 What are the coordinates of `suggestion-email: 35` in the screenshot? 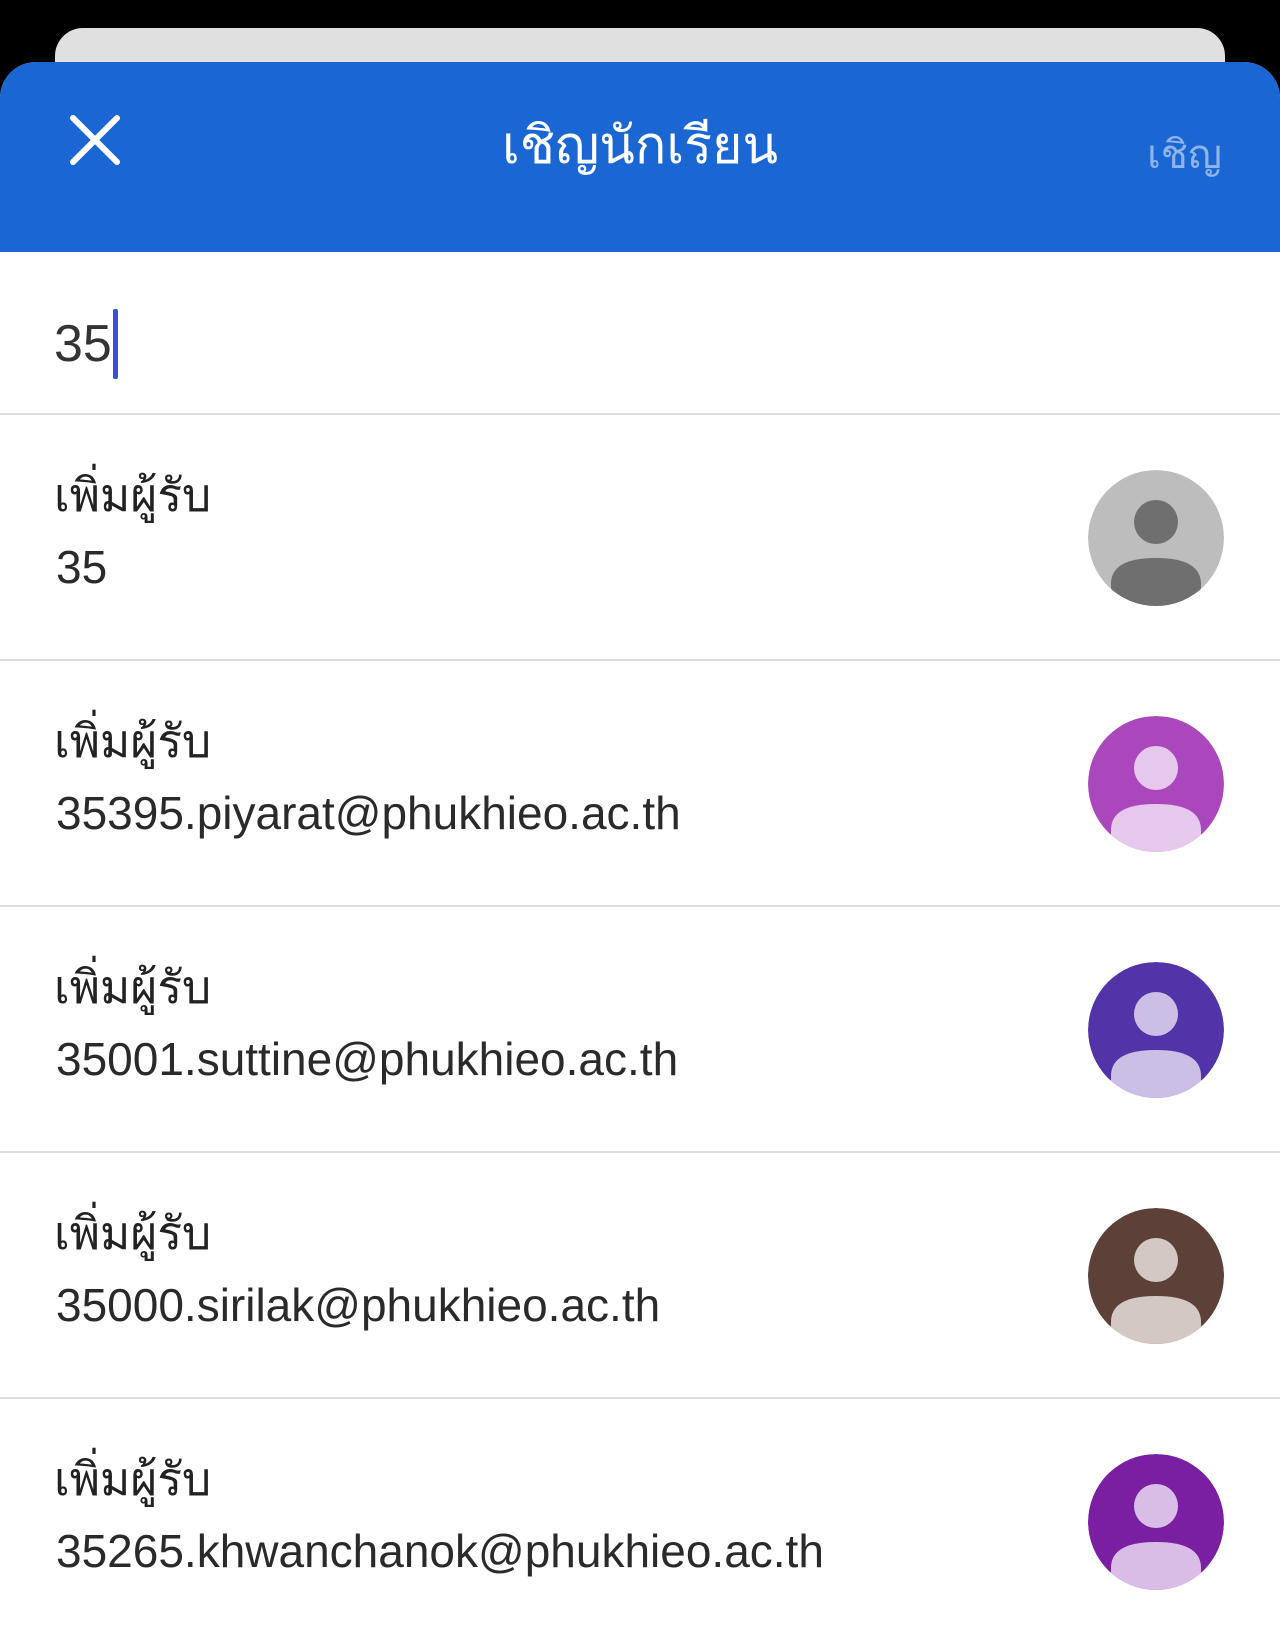 It's located at (82, 567).